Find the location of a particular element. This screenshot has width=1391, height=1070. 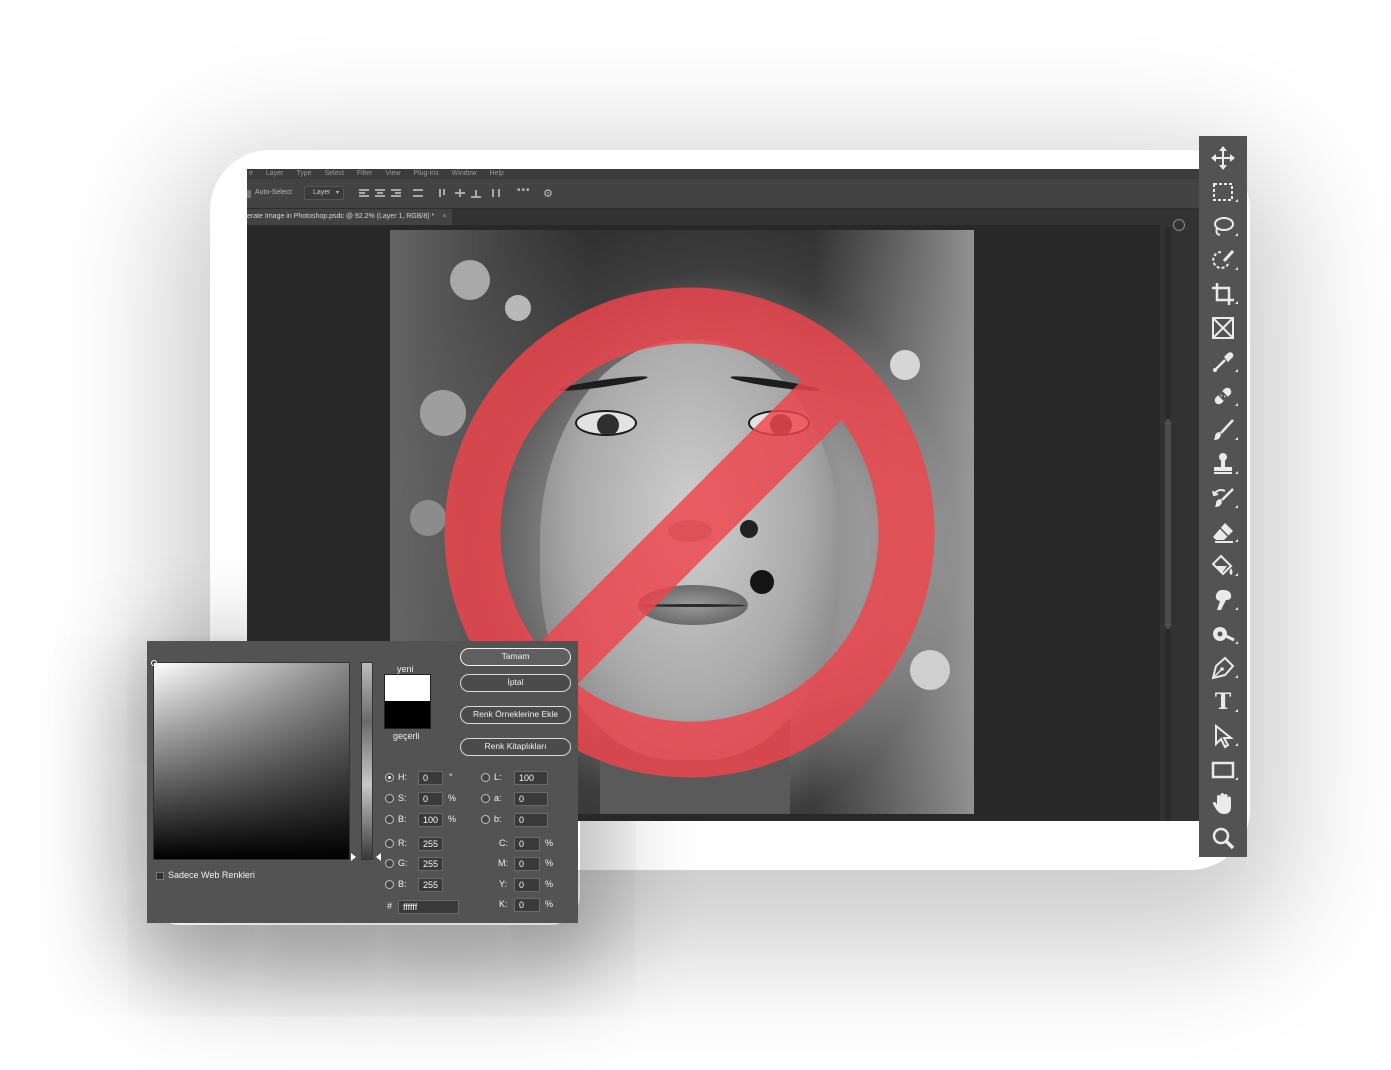

type-tool-glyph: T is located at coordinates (1223, 702).